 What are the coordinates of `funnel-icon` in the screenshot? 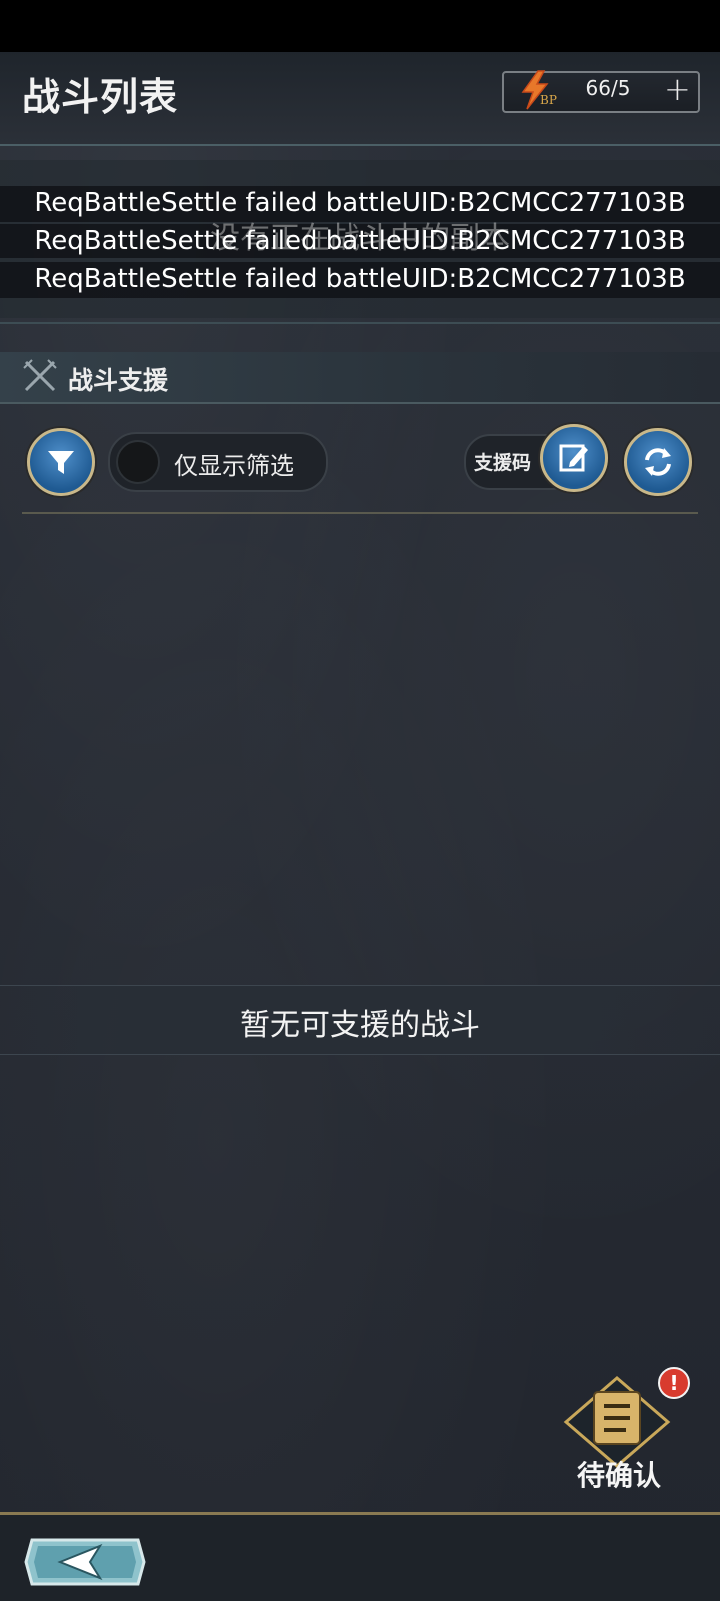 It's located at (61, 462).